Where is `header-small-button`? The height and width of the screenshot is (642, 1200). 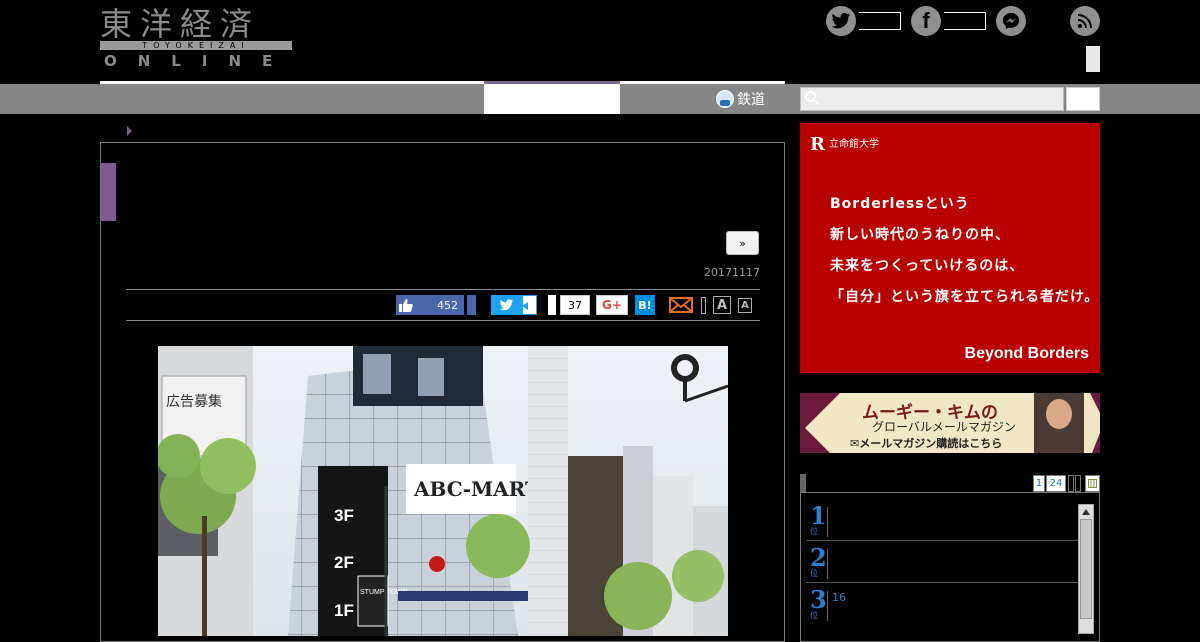 header-small-button is located at coordinates (1093, 59).